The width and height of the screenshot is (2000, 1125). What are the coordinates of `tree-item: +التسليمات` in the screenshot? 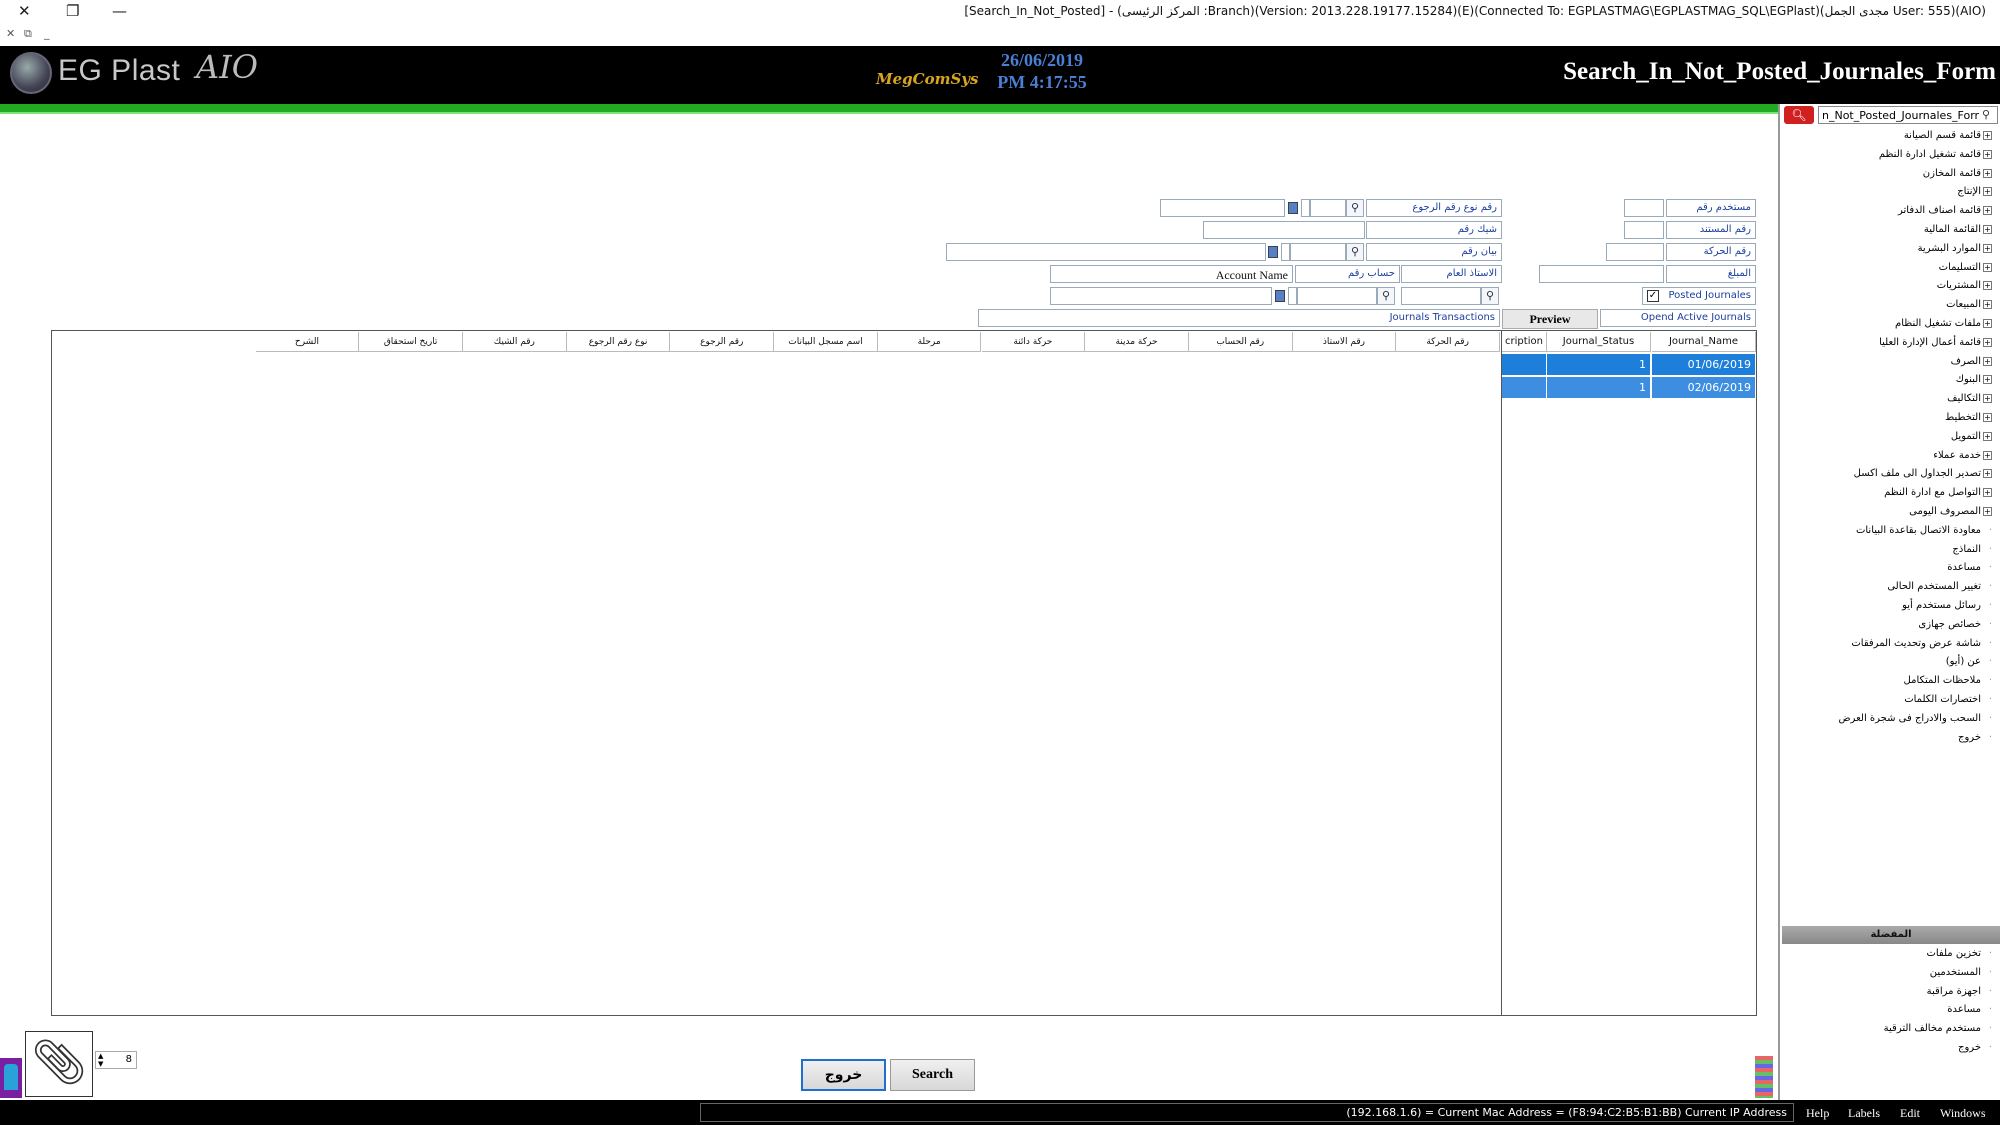 It's located at (1965, 267).